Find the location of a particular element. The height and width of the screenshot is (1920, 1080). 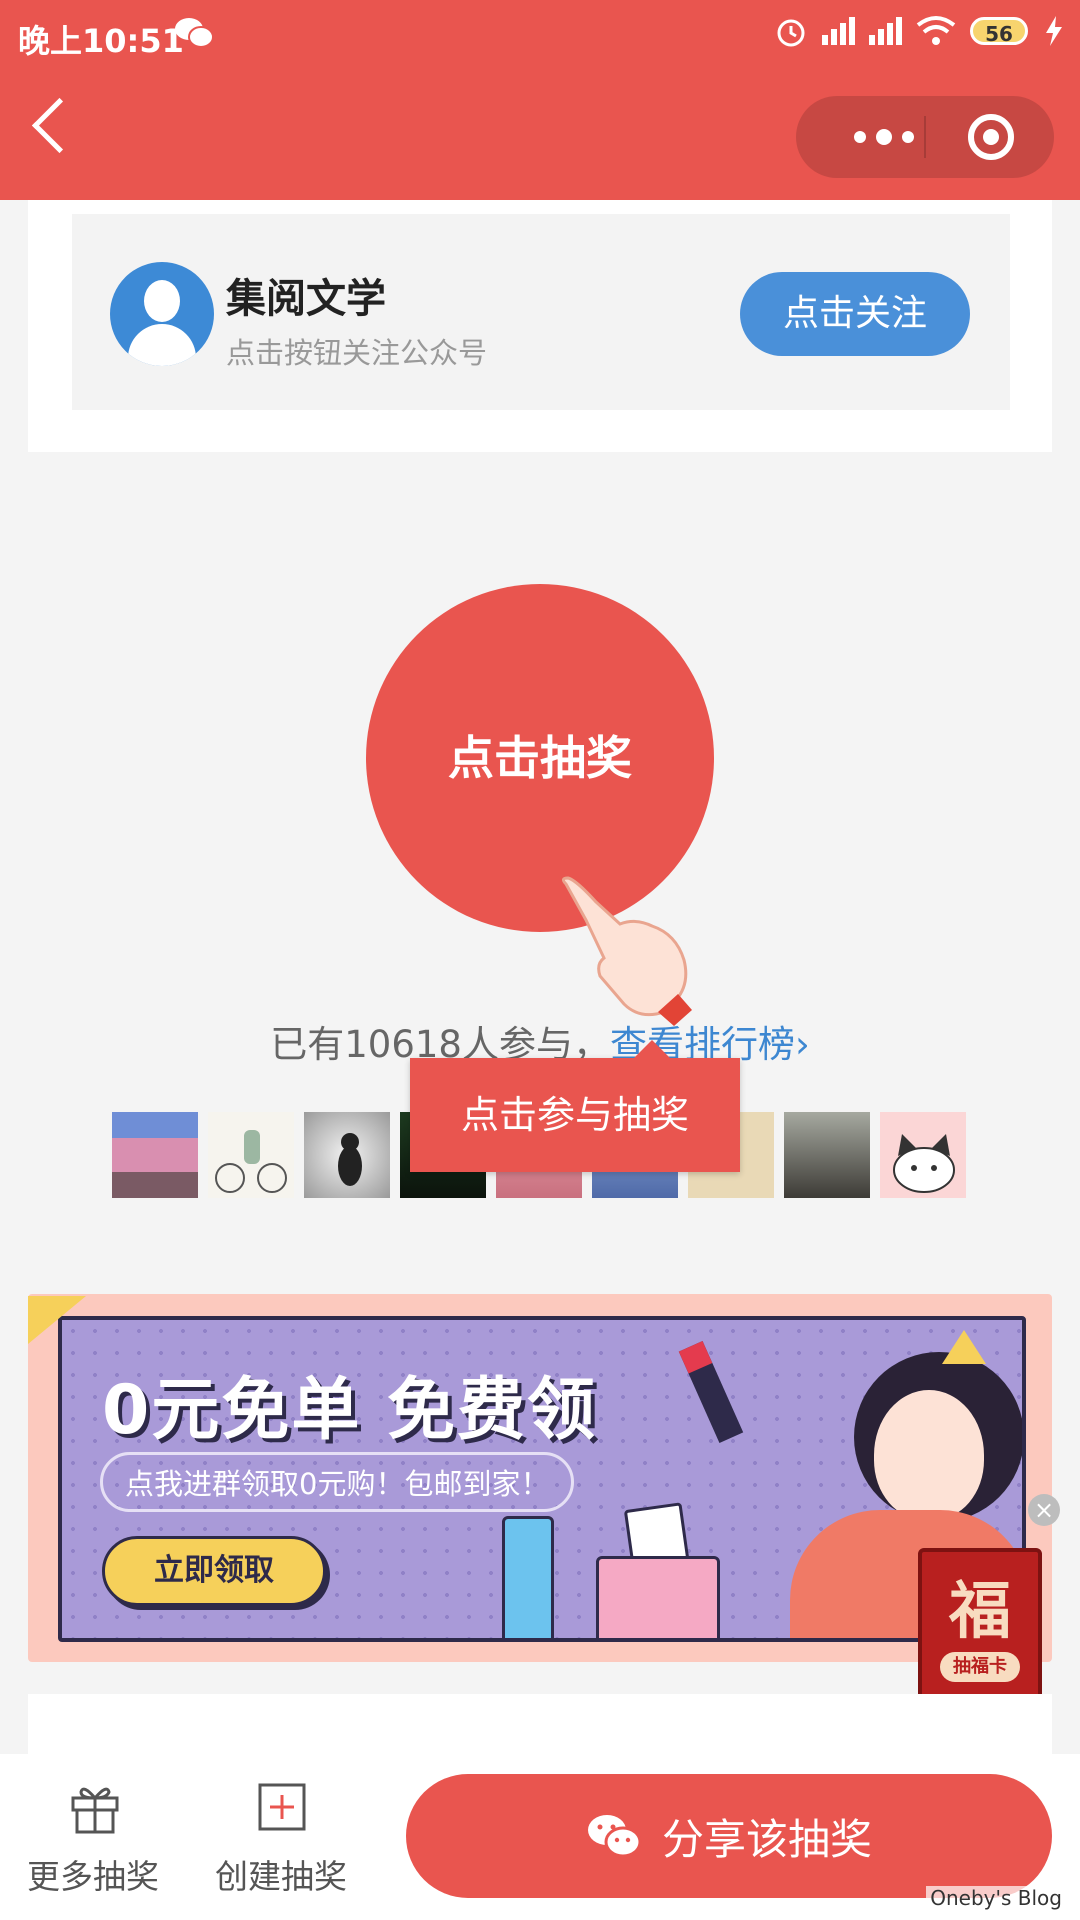

woman-face-illustration is located at coordinates (929, 1455).